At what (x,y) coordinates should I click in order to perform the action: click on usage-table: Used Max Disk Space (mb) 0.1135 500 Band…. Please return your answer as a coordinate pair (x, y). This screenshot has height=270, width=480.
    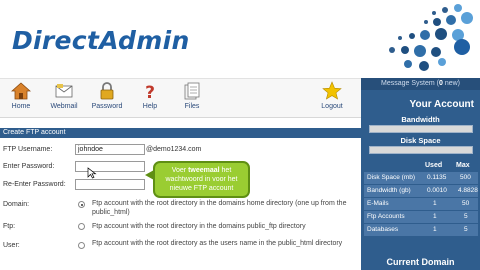
    Looking at the image, I should click on (421, 198).